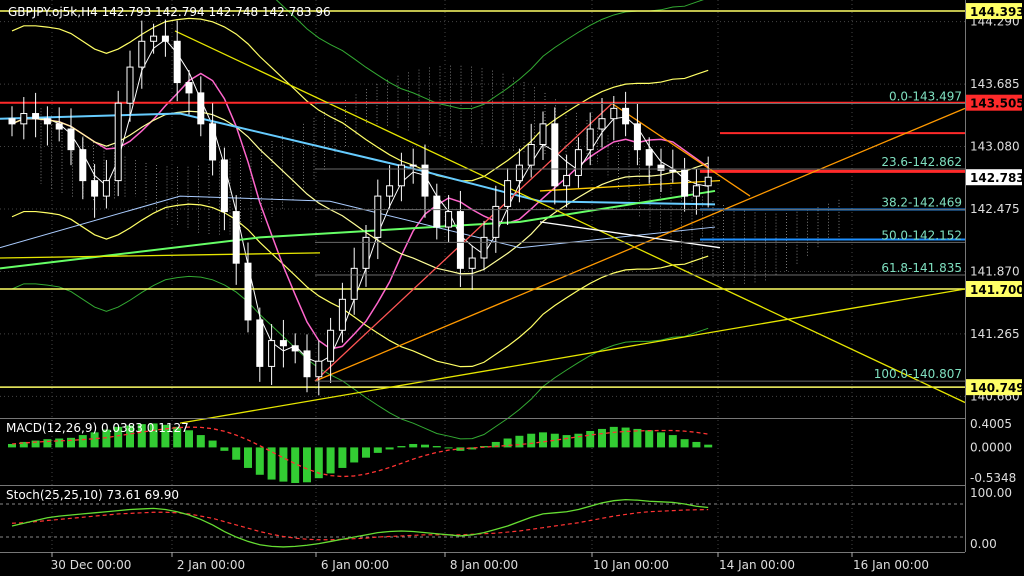 The width and height of the screenshot is (1024, 576). I want to click on price-tag-label: 140.749, so click(997, 388).